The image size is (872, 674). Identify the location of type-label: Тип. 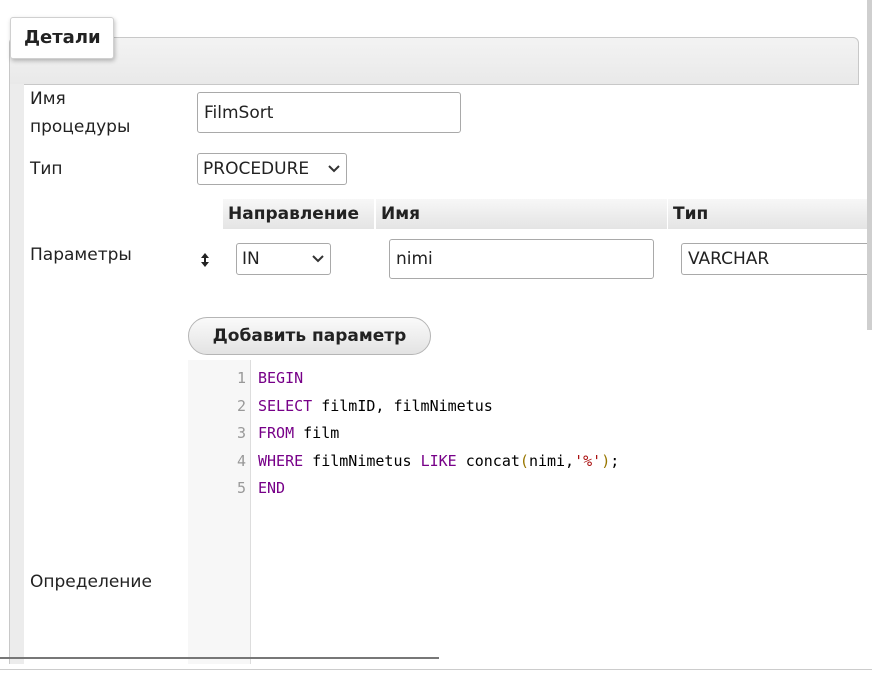
(46, 169).